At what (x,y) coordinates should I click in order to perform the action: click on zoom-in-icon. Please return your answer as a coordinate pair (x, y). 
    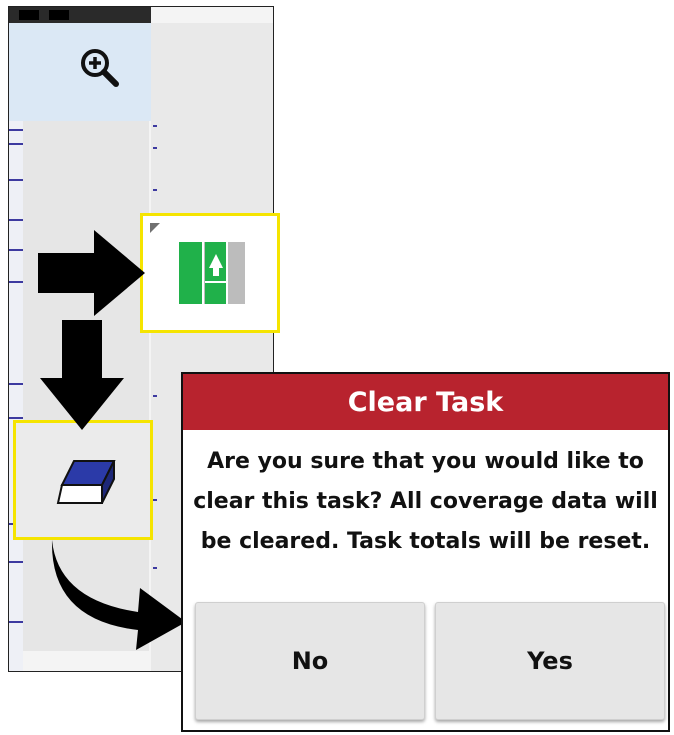
    Looking at the image, I should click on (99, 67).